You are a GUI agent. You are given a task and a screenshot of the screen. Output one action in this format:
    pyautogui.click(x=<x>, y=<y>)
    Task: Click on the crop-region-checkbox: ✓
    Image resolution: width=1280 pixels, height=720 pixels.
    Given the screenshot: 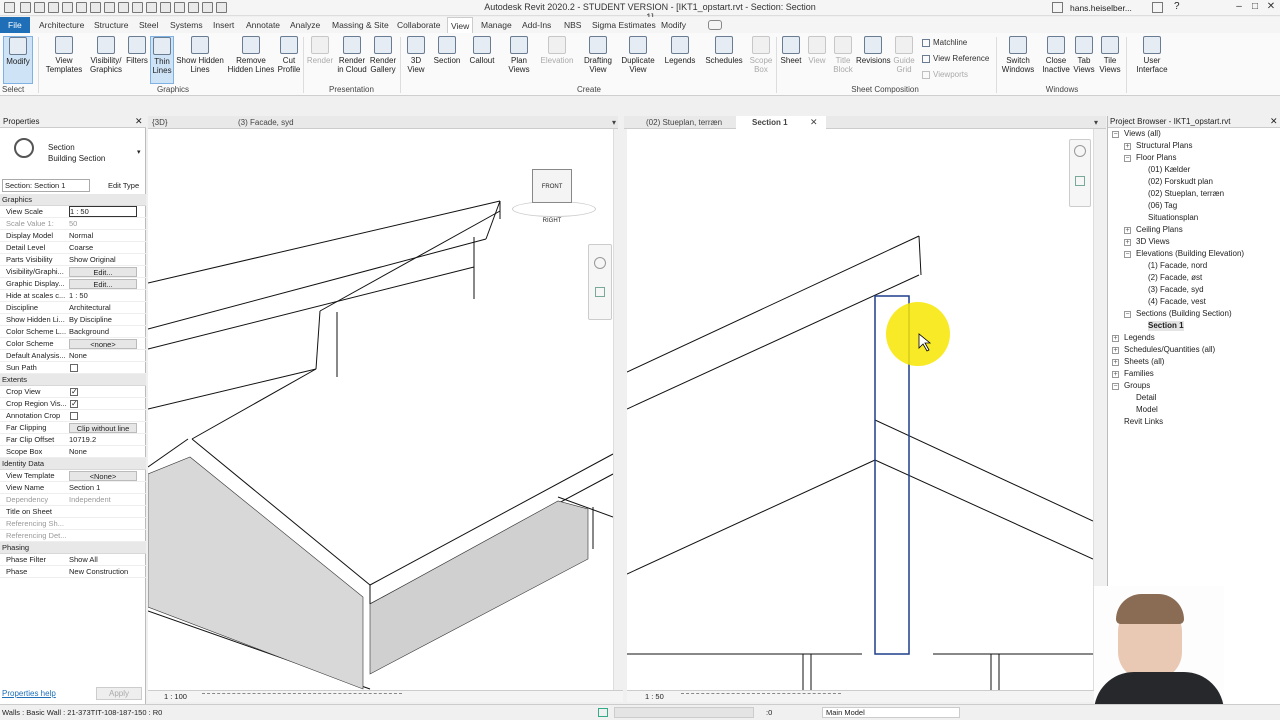 What is the action you would take?
    pyautogui.click(x=74, y=404)
    